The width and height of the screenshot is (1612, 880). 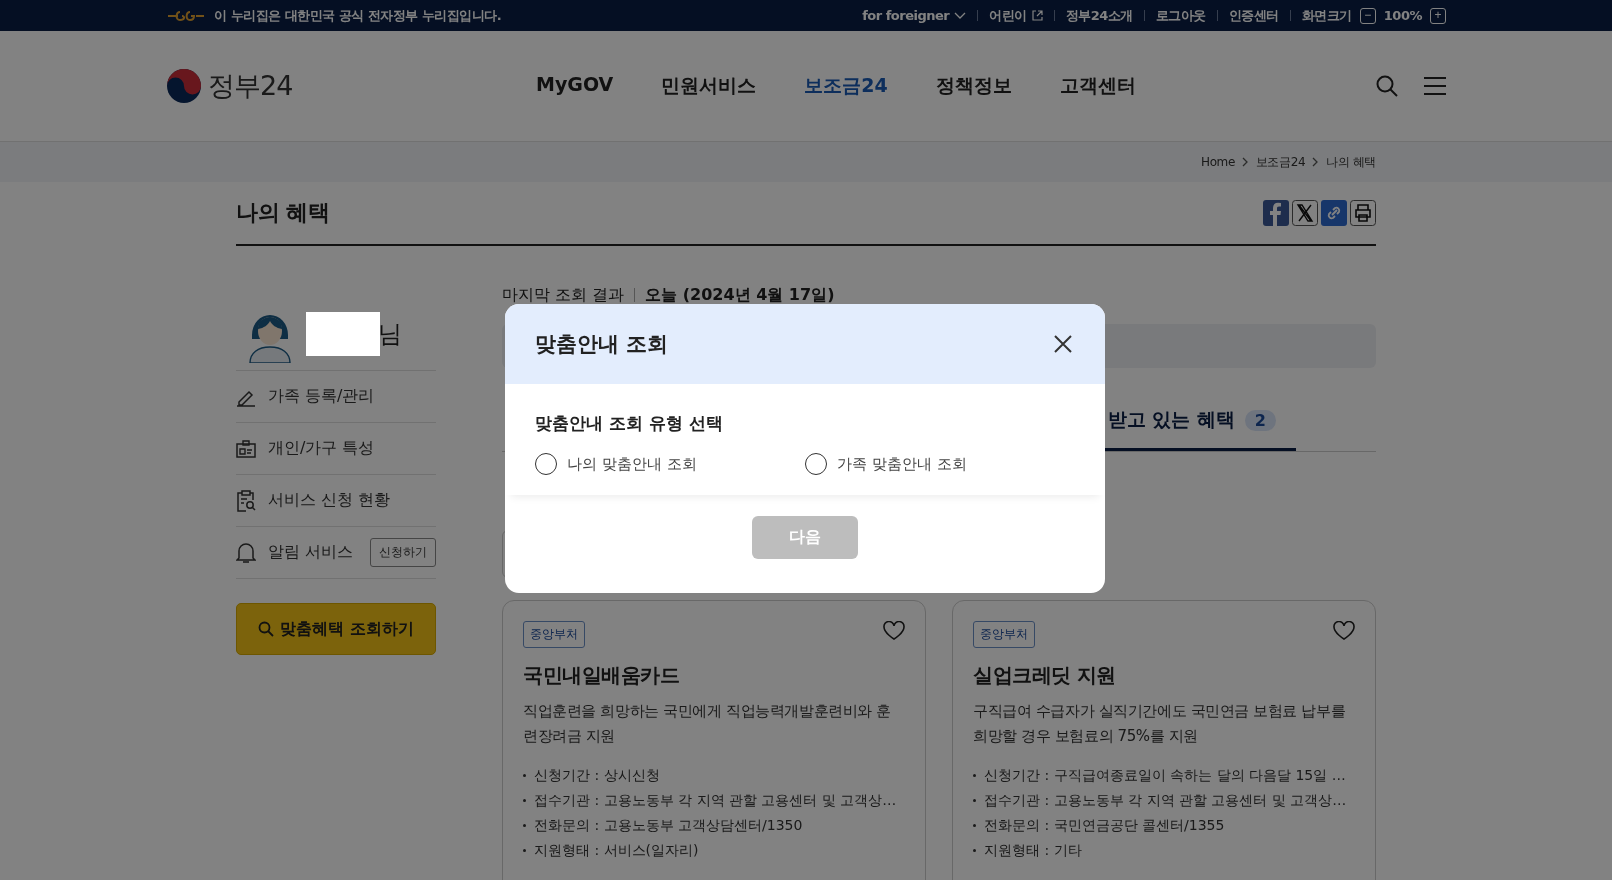 What do you see at coordinates (321, 396) in the screenshot?
I see `sidebar-item: 가족 등록/관리` at bounding box center [321, 396].